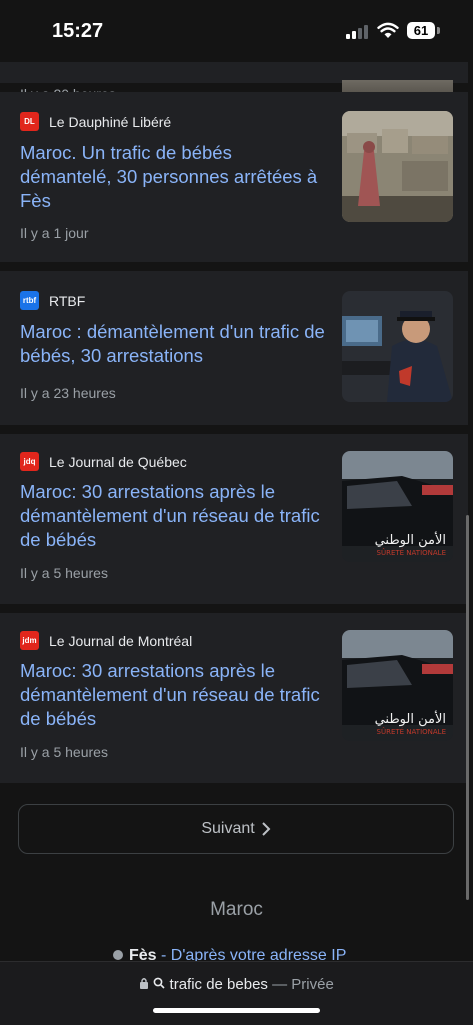 The width and height of the screenshot is (473, 1025). What do you see at coordinates (118, 955) in the screenshot?
I see `location-dot-icon` at bounding box center [118, 955].